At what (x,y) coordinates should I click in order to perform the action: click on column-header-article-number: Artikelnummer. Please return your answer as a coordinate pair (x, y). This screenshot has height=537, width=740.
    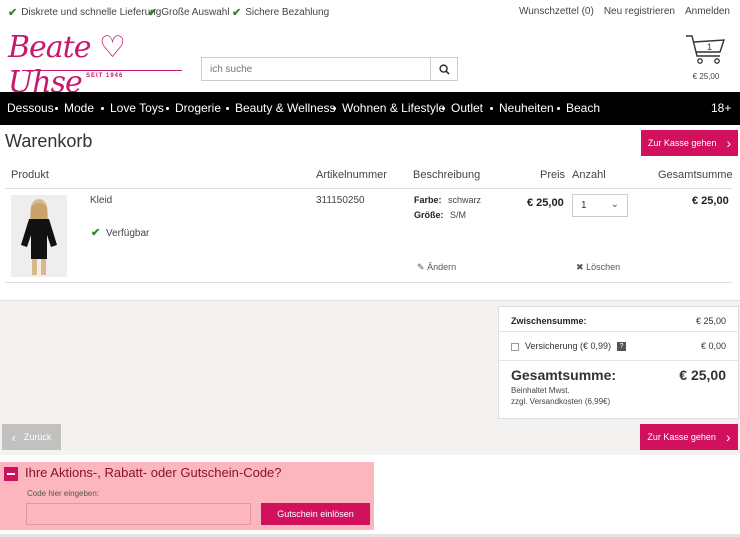
    Looking at the image, I should click on (351, 175).